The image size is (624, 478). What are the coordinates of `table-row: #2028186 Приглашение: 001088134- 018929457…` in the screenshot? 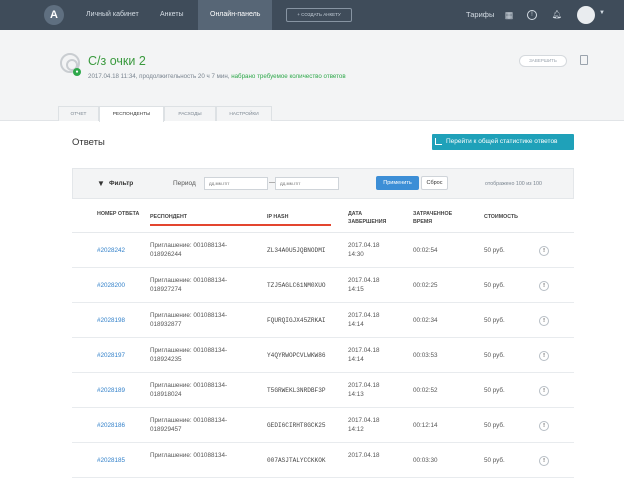 It's located at (323, 425).